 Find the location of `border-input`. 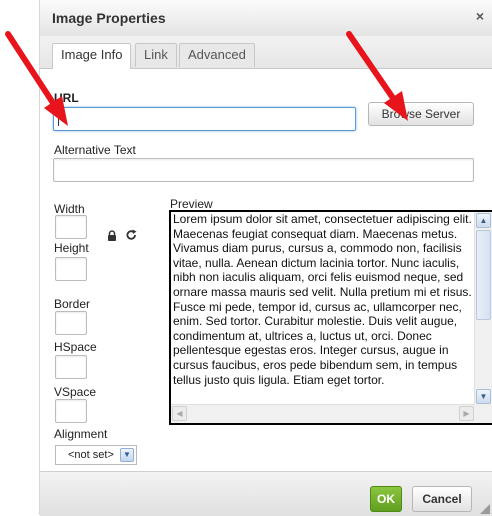

border-input is located at coordinates (71, 323).